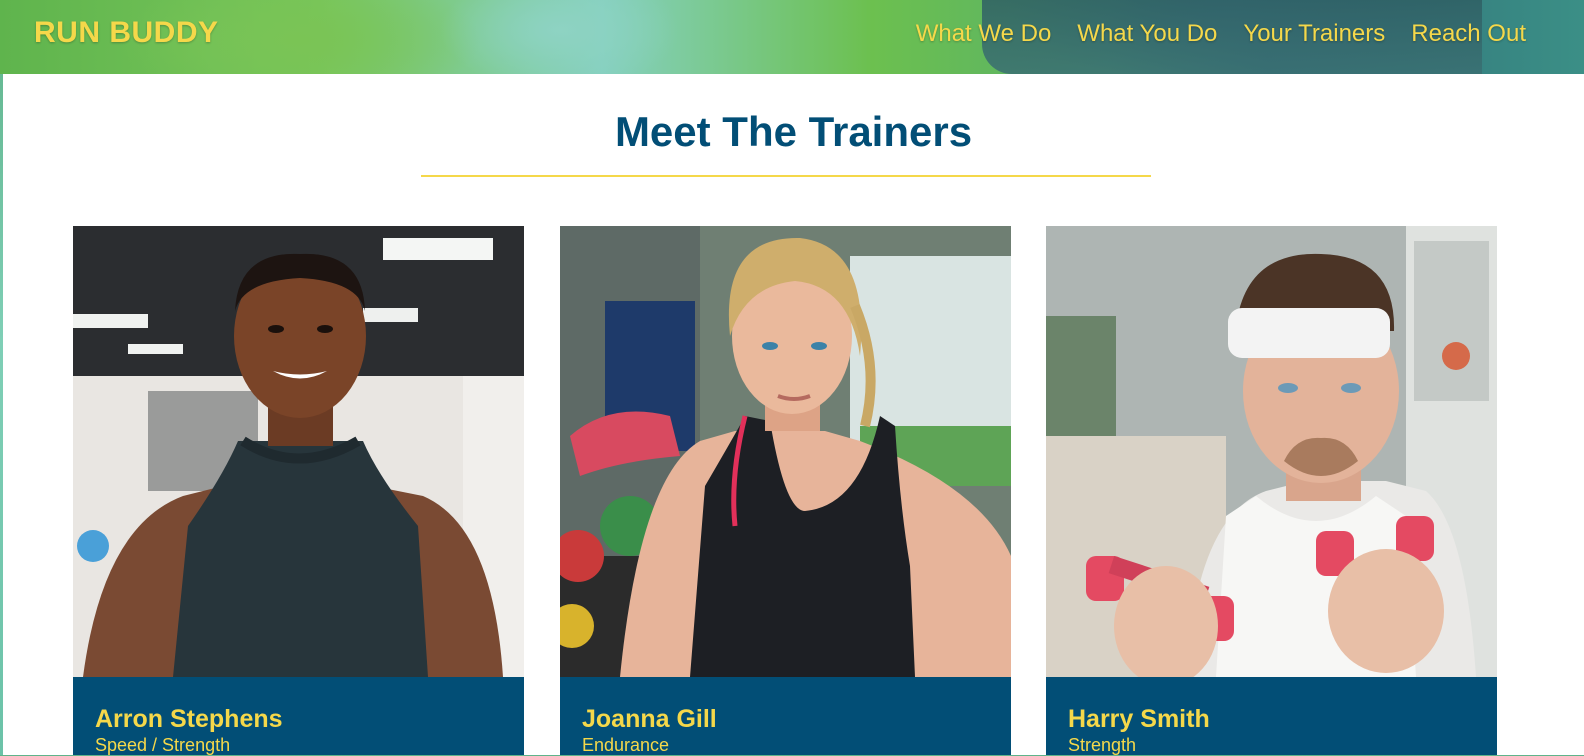  Describe the element at coordinates (298, 716) in the screenshot. I see `trainer-info: Arron Stephens Speed / Strength` at that location.